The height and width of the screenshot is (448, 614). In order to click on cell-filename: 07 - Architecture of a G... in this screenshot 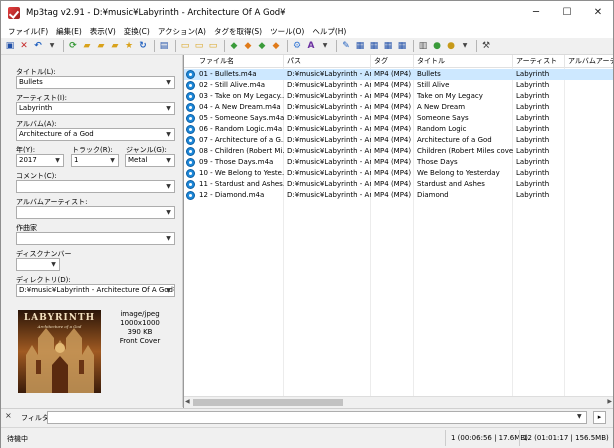, I will do `click(241, 140)`.